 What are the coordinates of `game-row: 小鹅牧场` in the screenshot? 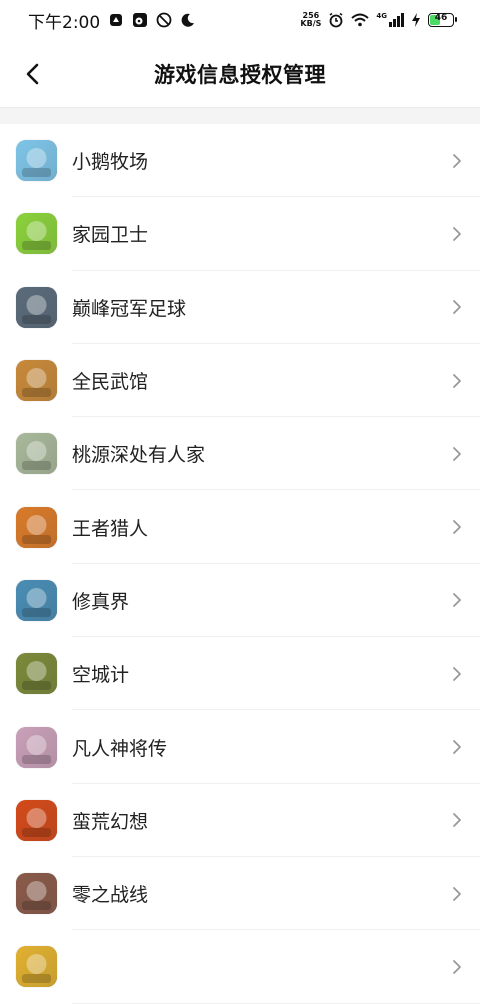 It's located at (240, 161).